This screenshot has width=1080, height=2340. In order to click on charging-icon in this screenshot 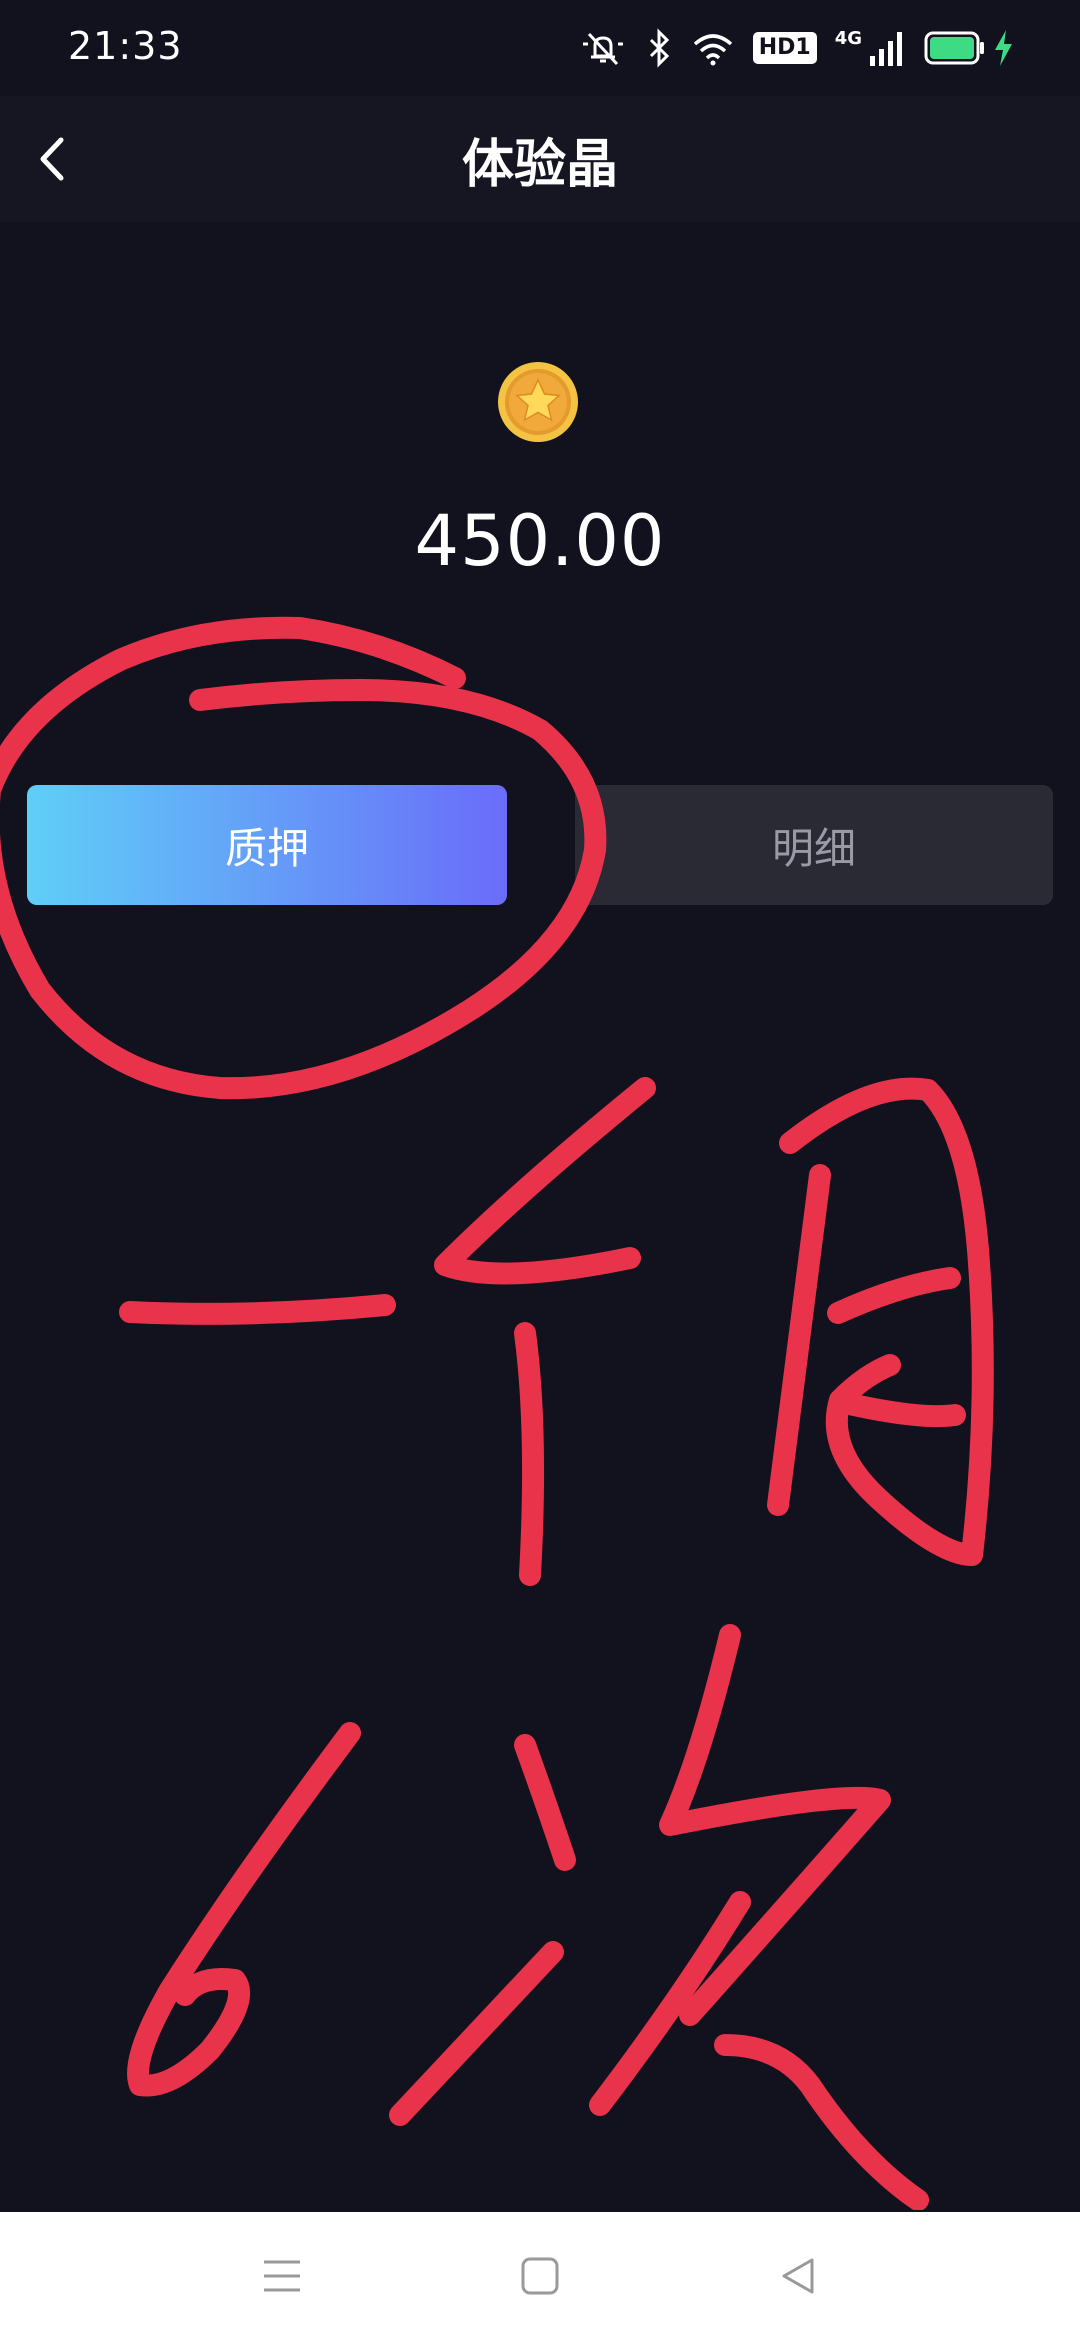, I will do `click(1003, 48)`.